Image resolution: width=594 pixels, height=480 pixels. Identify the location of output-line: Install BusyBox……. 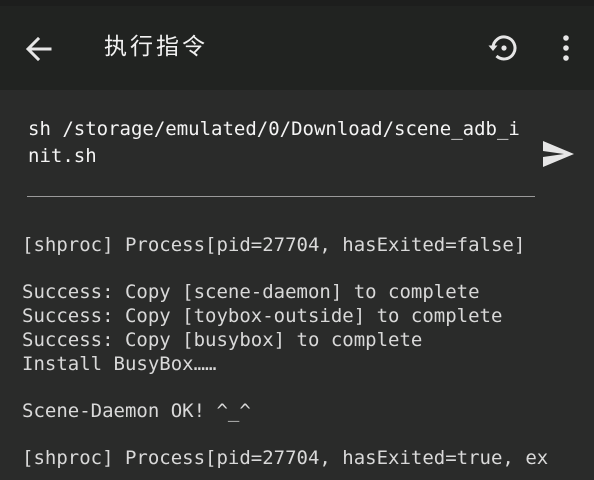
(119, 363).